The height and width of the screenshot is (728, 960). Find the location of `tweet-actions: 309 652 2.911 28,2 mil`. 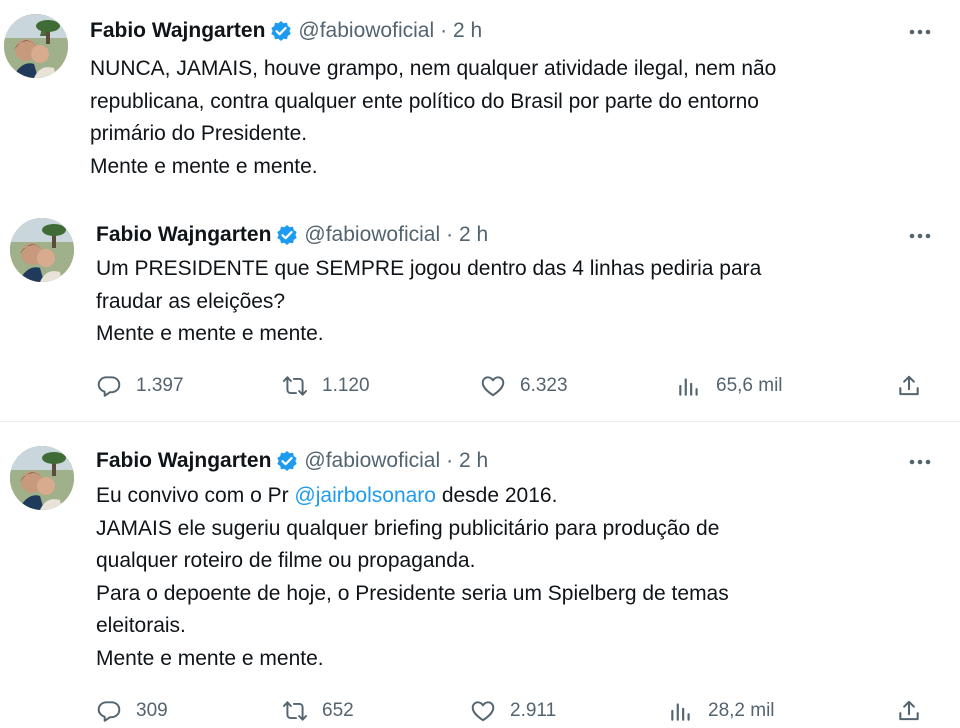

tweet-actions: 309 652 2.911 28,2 mil is located at coordinates (516, 711).